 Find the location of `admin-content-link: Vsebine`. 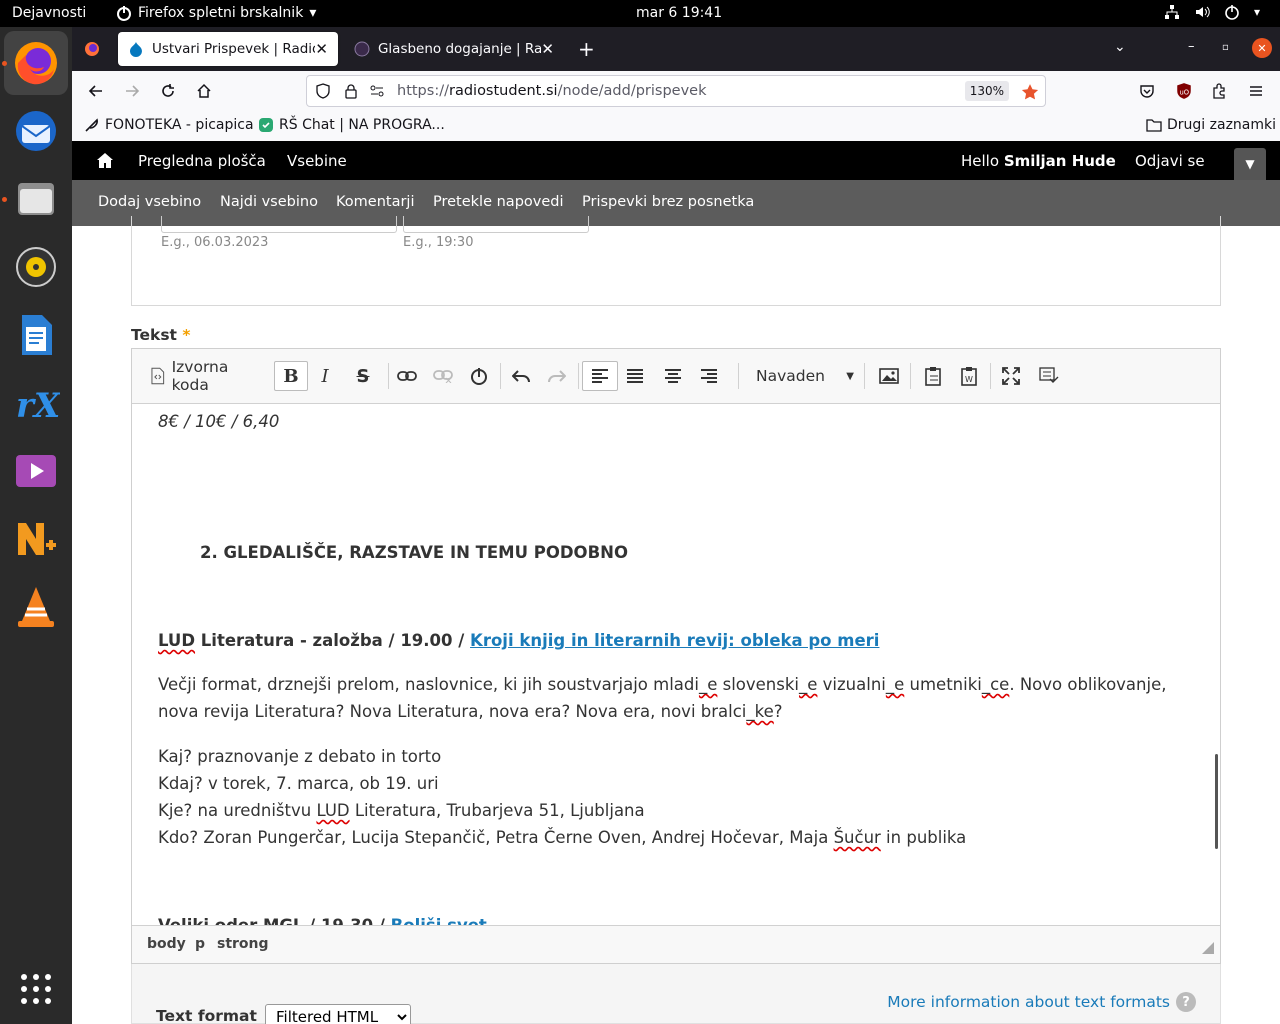

admin-content-link: Vsebine is located at coordinates (317, 161).